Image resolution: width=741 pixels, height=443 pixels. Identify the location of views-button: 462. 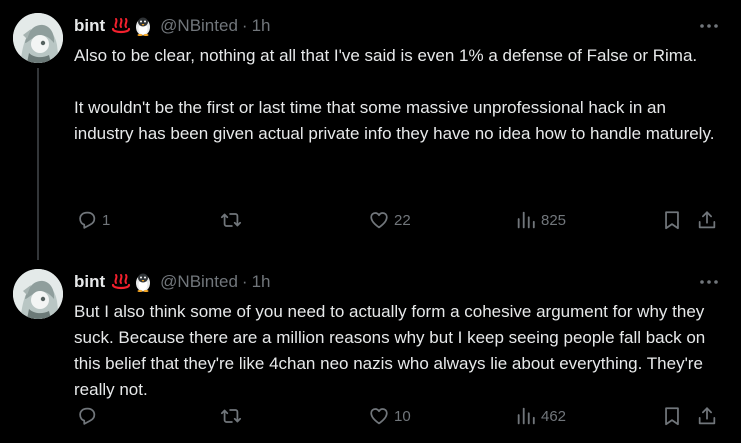
(540, 416).